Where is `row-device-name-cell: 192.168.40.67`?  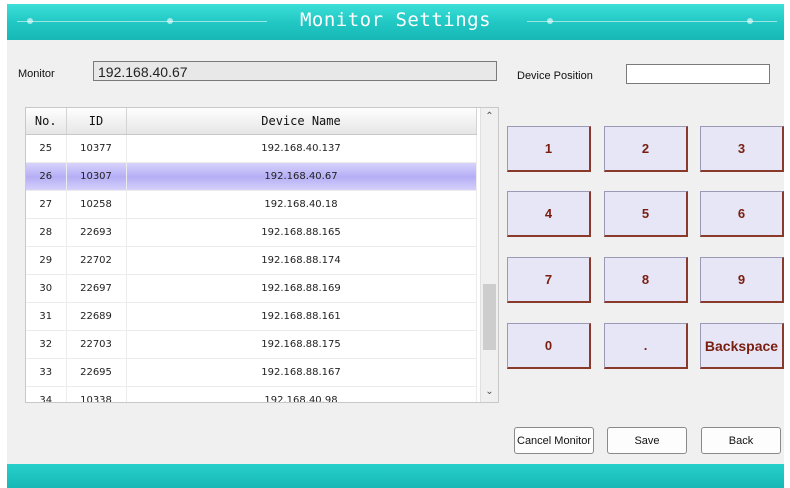 row-device-name-cell: 192.168.40.67 is located at coordinates (301, 176).